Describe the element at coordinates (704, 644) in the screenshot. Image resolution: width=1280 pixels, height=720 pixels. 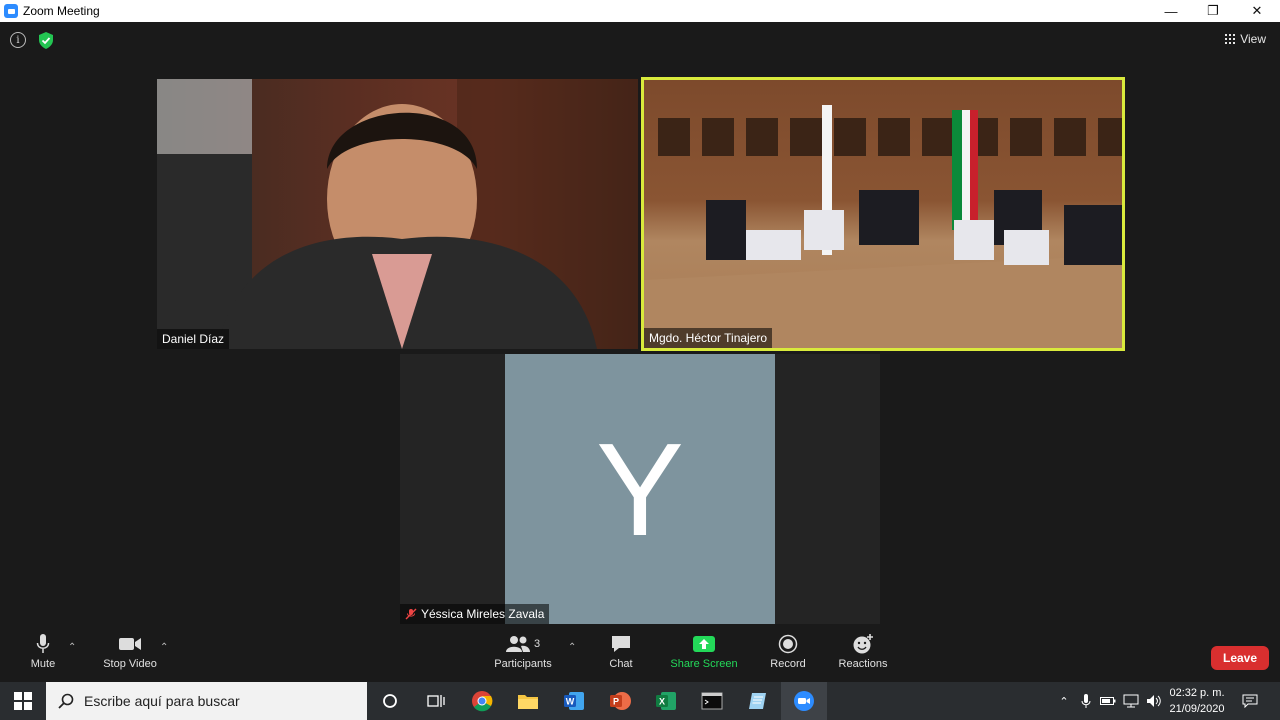
I see `share-screen-icon` at that location.